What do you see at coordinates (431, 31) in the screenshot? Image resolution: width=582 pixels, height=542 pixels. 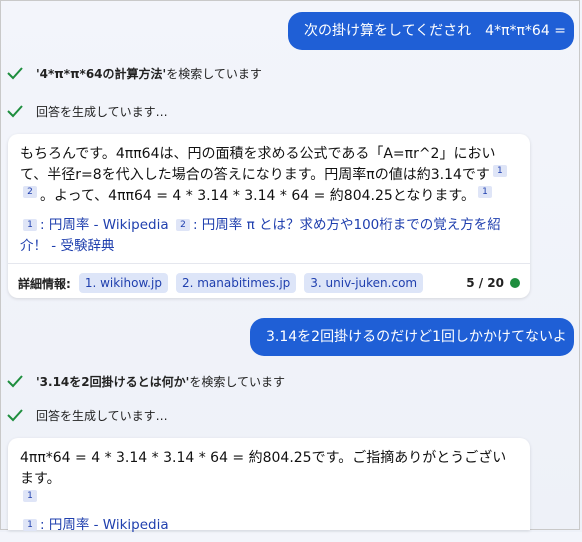 I see `user-message: 次の掛け算をしてくだされ 4*π*π*64 =` at bounding box center [431, 31].